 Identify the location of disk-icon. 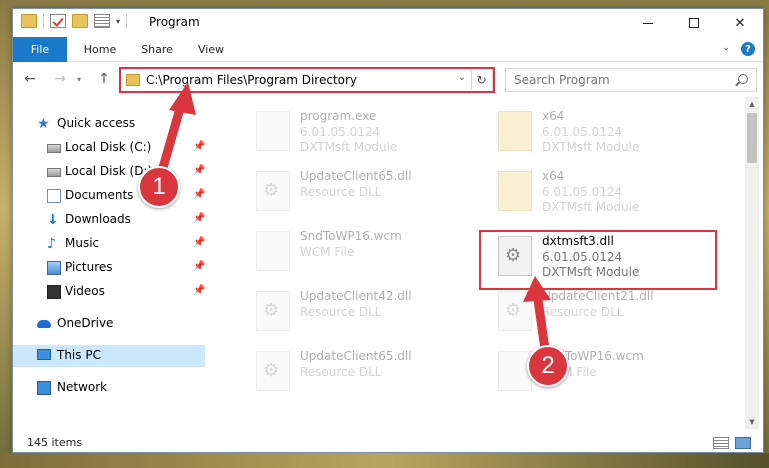
(54, 172).